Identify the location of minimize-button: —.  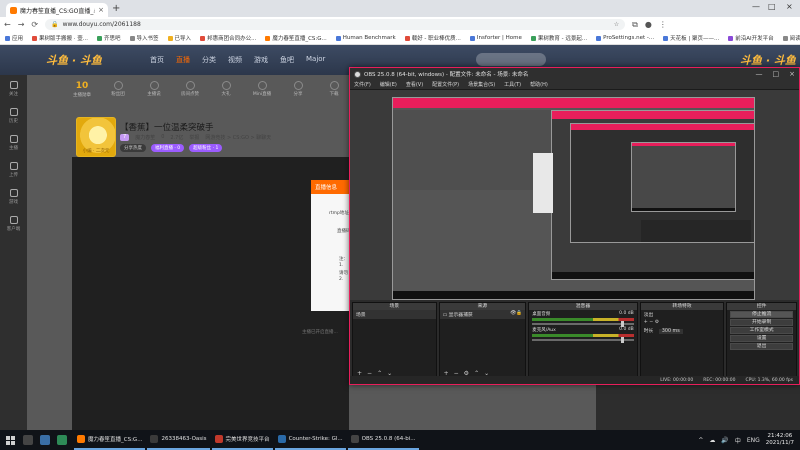
(756, 6).